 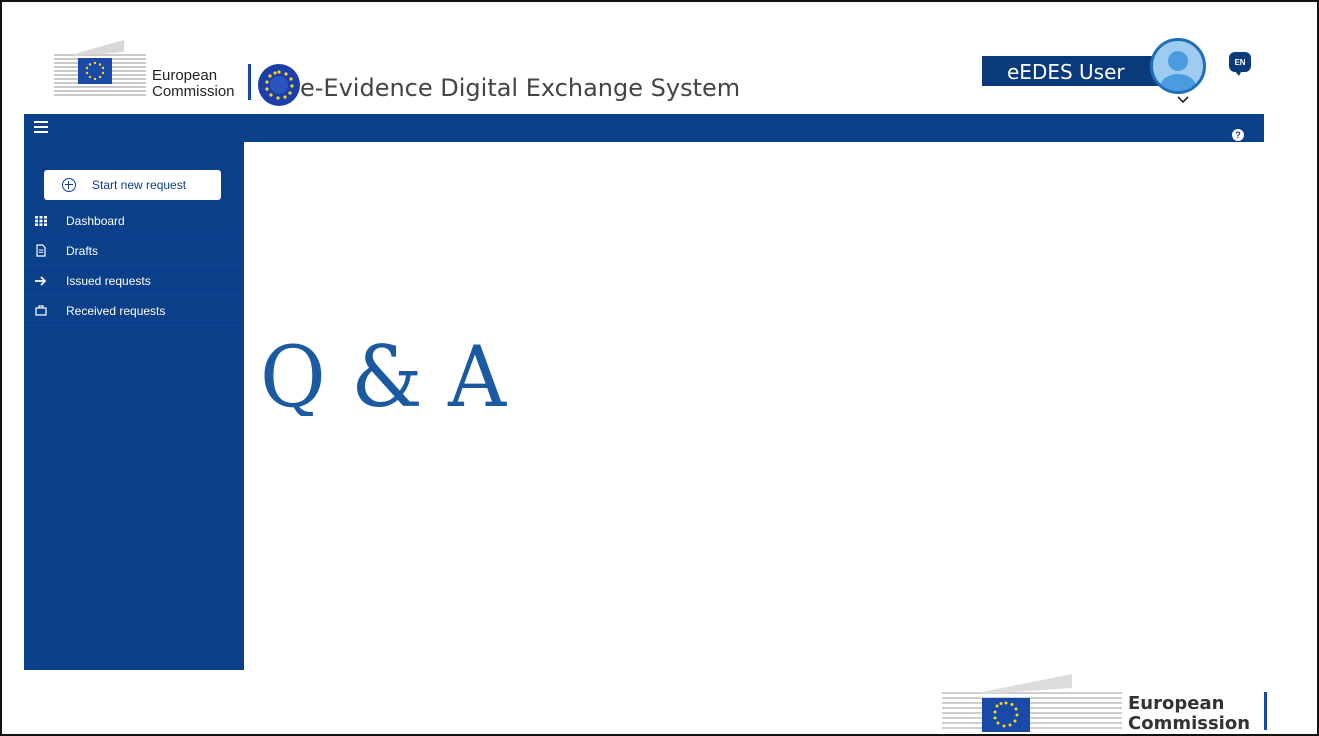 What do you see at coordinates (1189, 723) in the screenshot?
I see `ec-footer-line2: Commission` at bounding box center [1189, 723].